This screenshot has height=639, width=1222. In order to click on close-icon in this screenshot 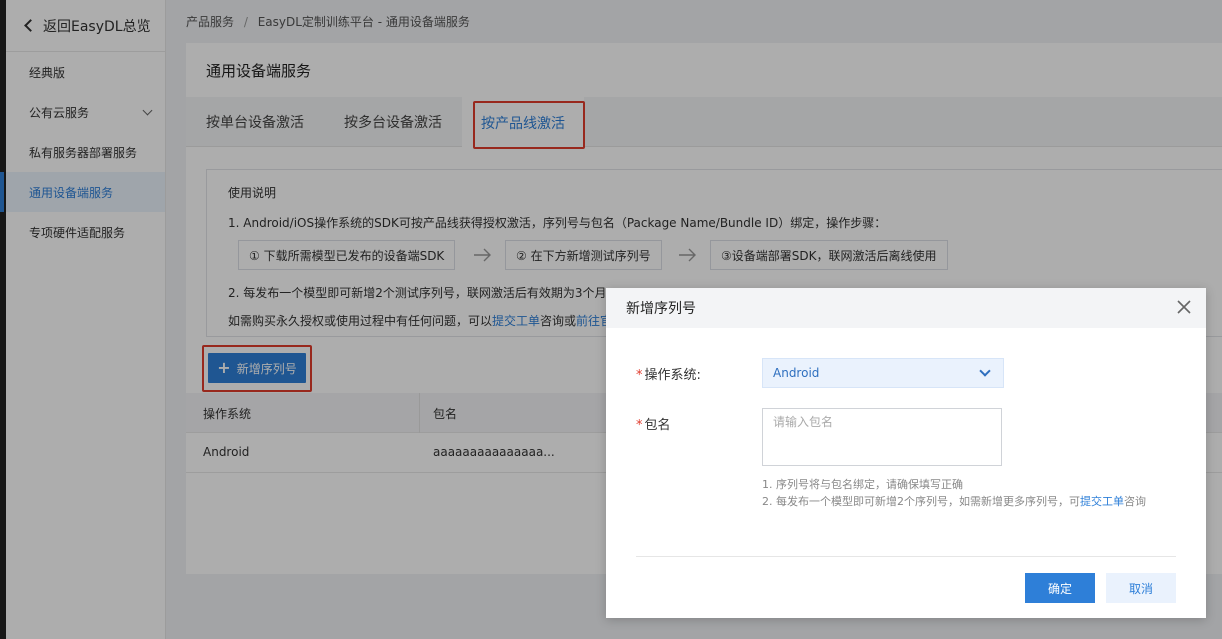, I will do `click(1184, 307)`.